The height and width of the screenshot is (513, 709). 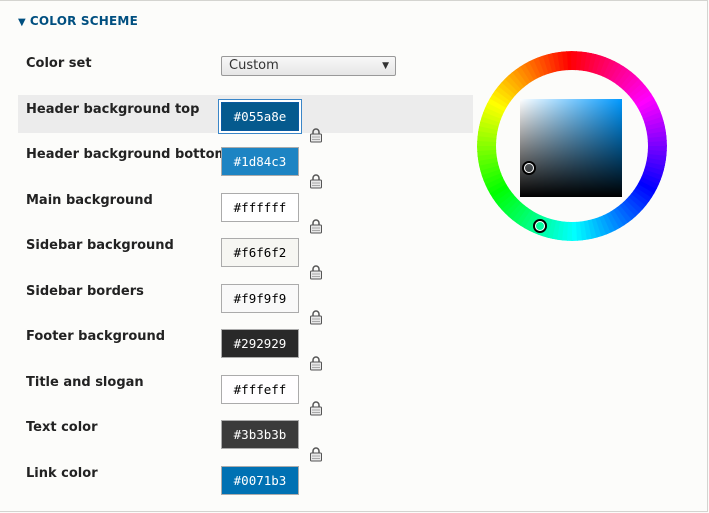 I want to click on field-label-sidebar-background: Sidebar background, so click(x=100, y=245).